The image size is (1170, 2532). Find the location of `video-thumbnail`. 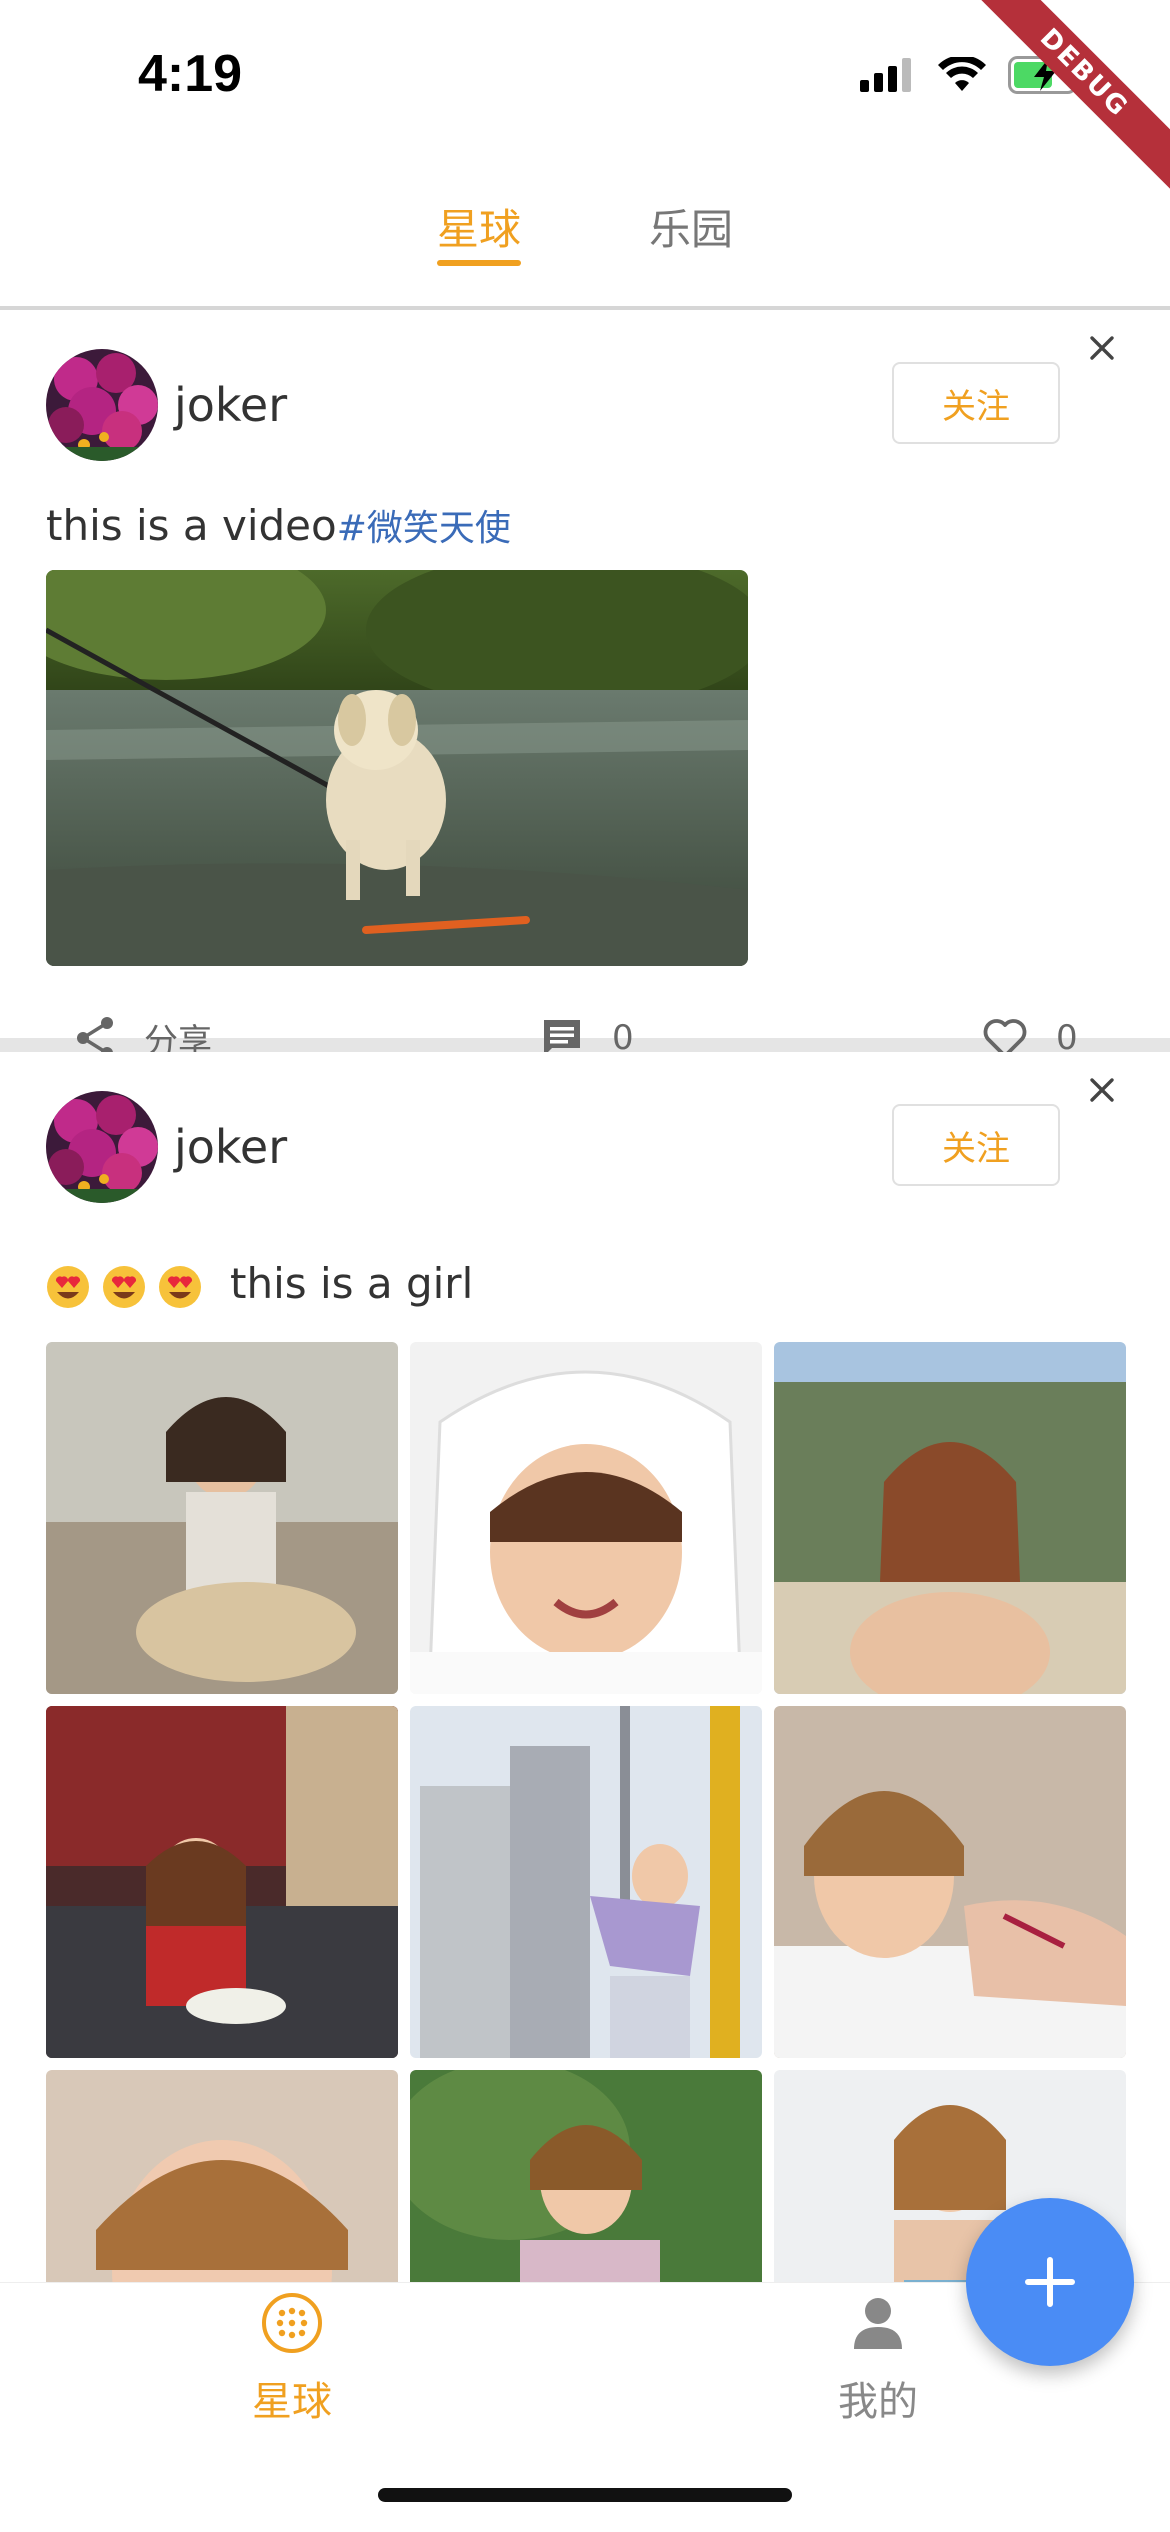

video-thumbnail is located at coordinates (397, 768).